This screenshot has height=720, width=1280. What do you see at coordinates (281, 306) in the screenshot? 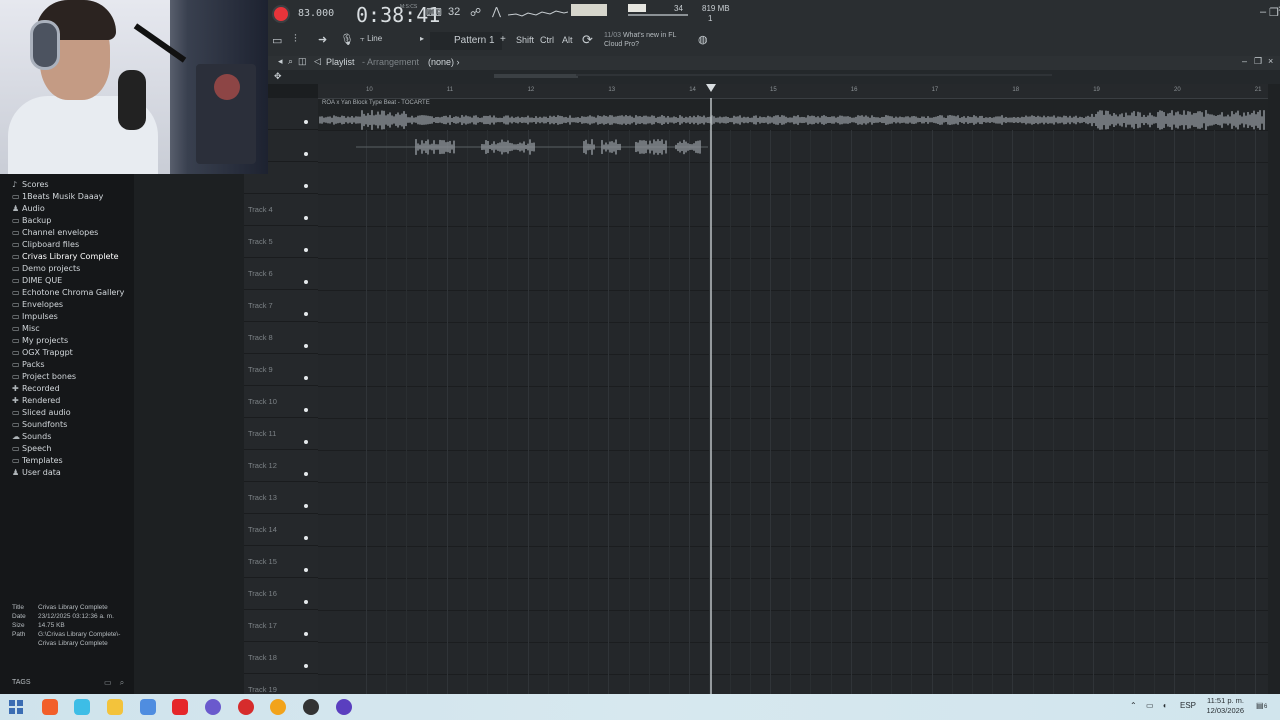
I see `track-header: Track 7` at bounding box center [281, 306].